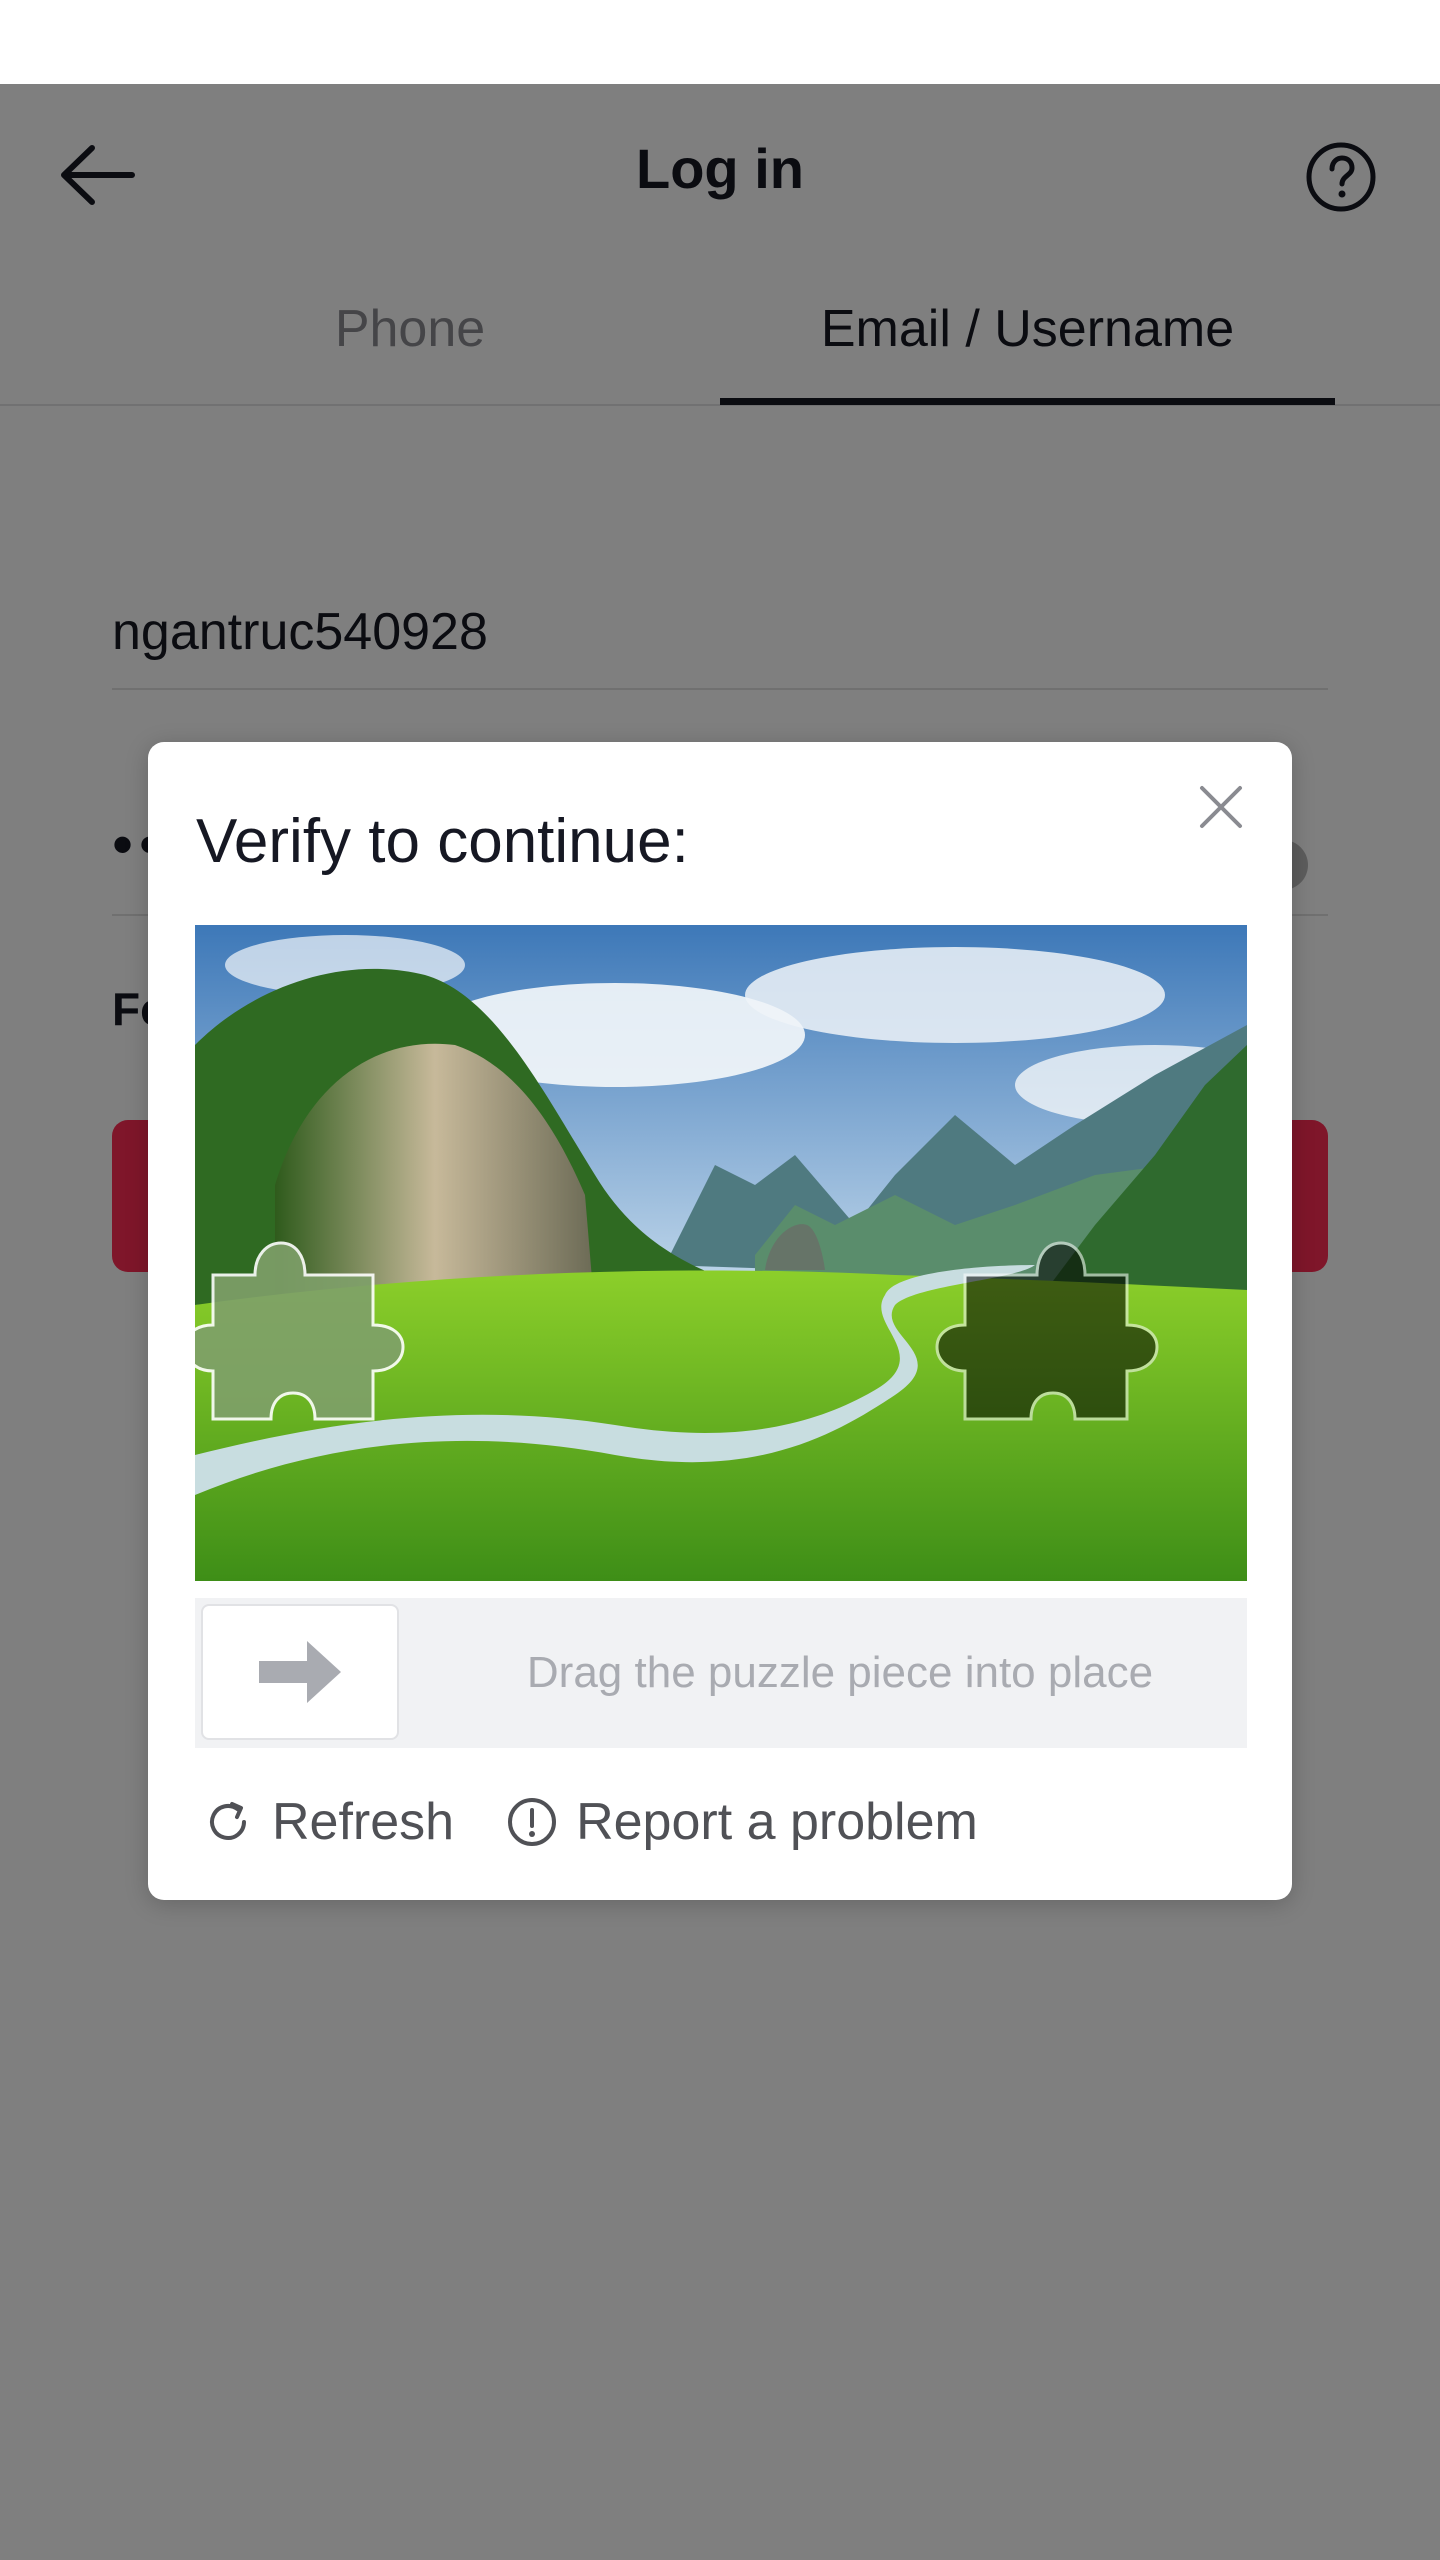 Image resolution: width=1440 pixels, height=2560 pixels. What do you see at coordinates (777, 1822) in the screenshot?
I see `report-problem-label: Report a problem` at bounding box center [777, 1822].